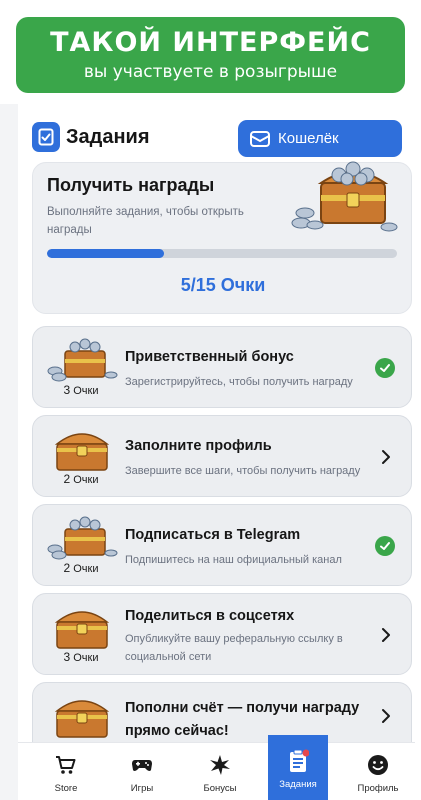 The height and width of the screenshot is (800, 421). I want to click on wallet-button: Кошелёк, so click(320, 138).